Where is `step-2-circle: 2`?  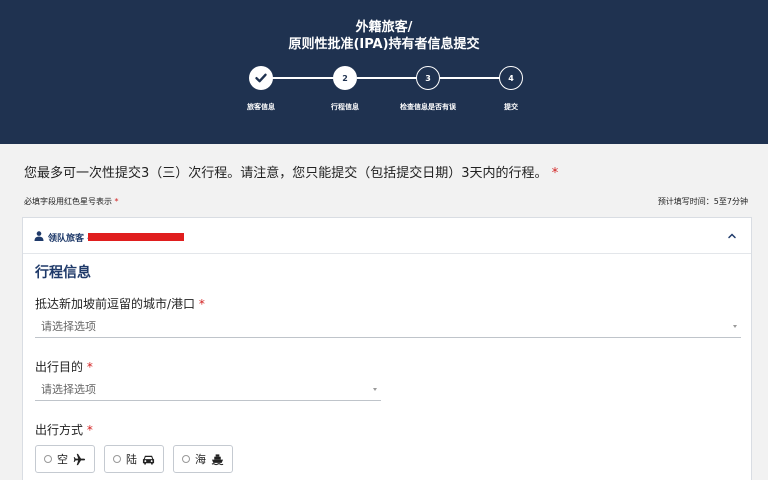 step-2-circle: 2 is located at coordinates (345, 78).